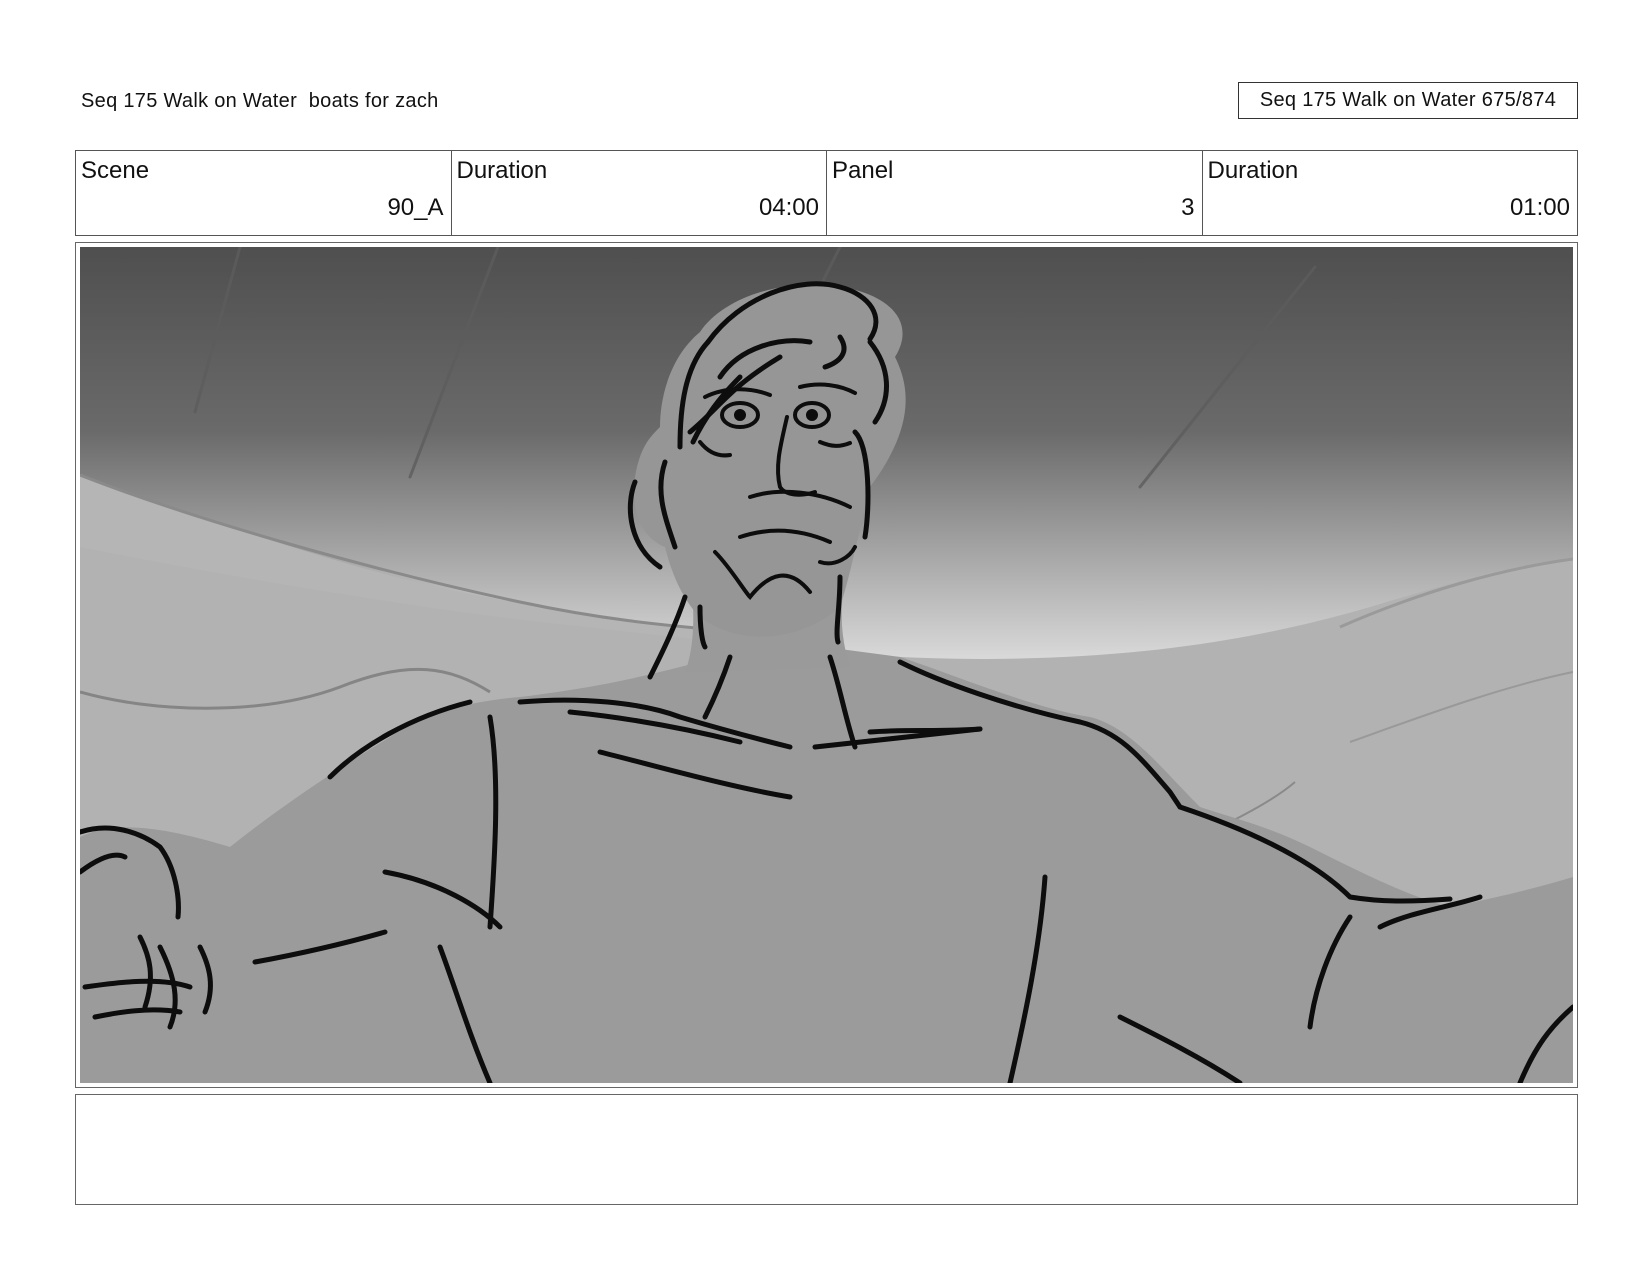 The height and width of the screenshot is (1275, 1650). I want to click on sequence-title: Seq 175 Walk on Water boats for zach, so click(260, 101).